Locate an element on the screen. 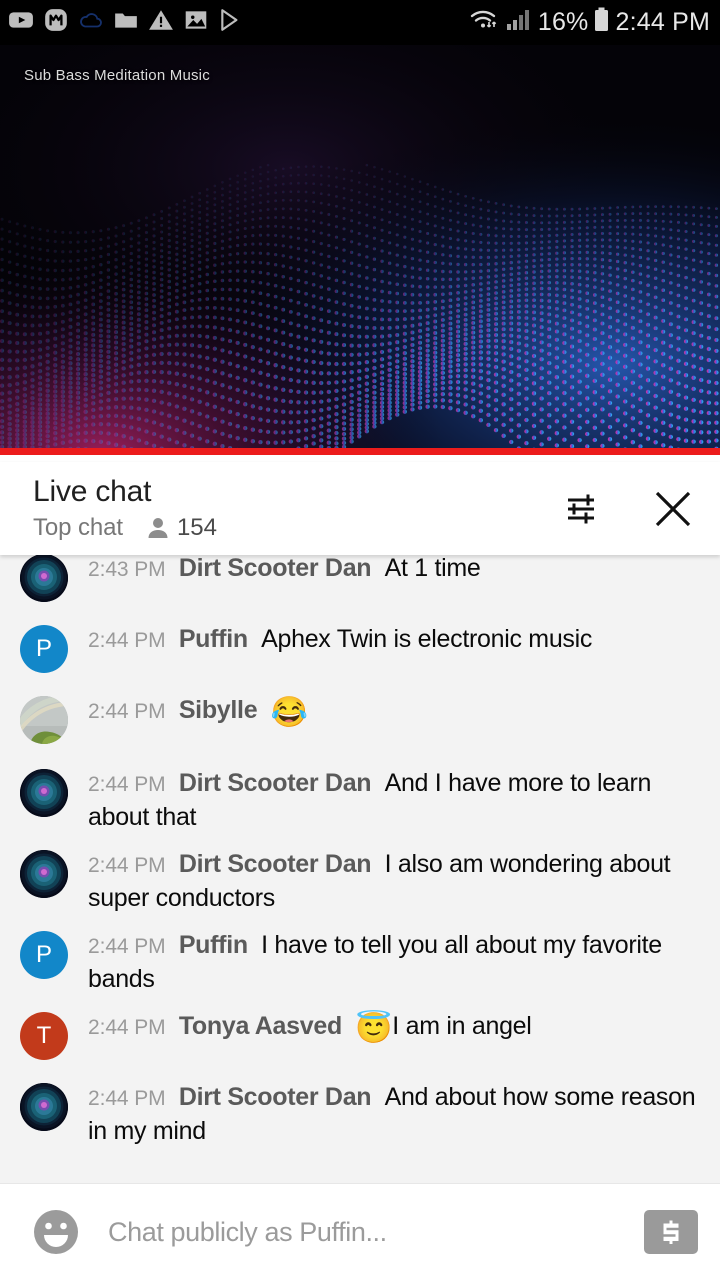  chat-message-author: Sibylle is located at coordinates (218, 710).